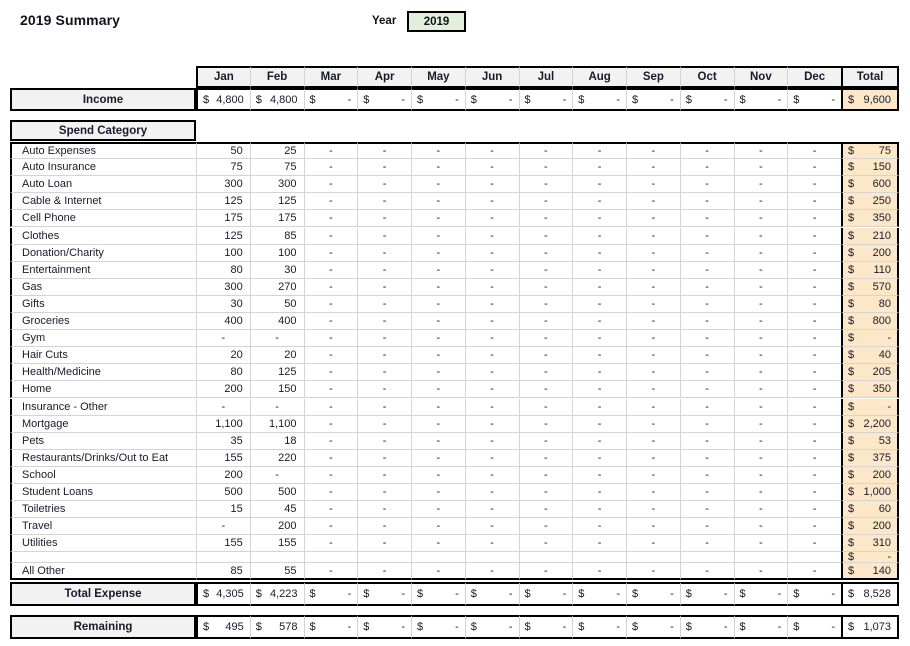  I want to click on category-label-toiletries: Toiletries, so click(103, 510).